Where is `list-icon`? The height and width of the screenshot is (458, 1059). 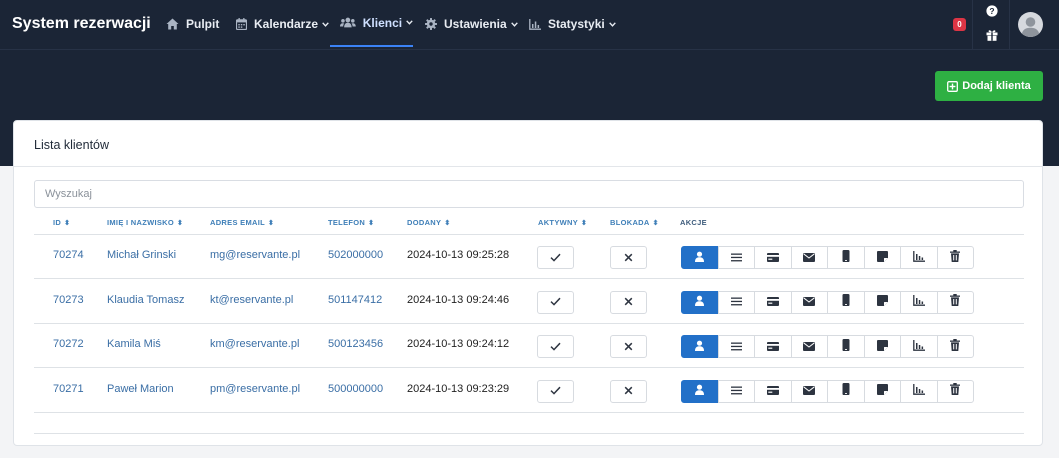 list-icon is located at coordinates (736, 391).